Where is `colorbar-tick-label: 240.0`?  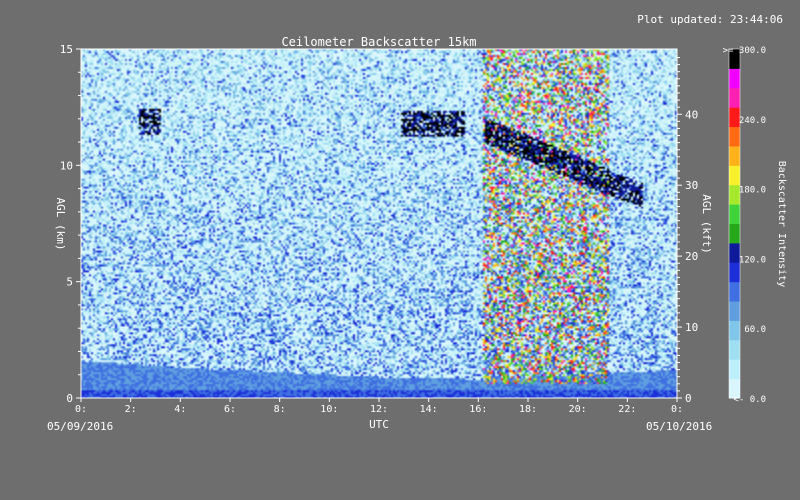
colorbar-tick-label: 240.0 is located at coordinates (752, 121).